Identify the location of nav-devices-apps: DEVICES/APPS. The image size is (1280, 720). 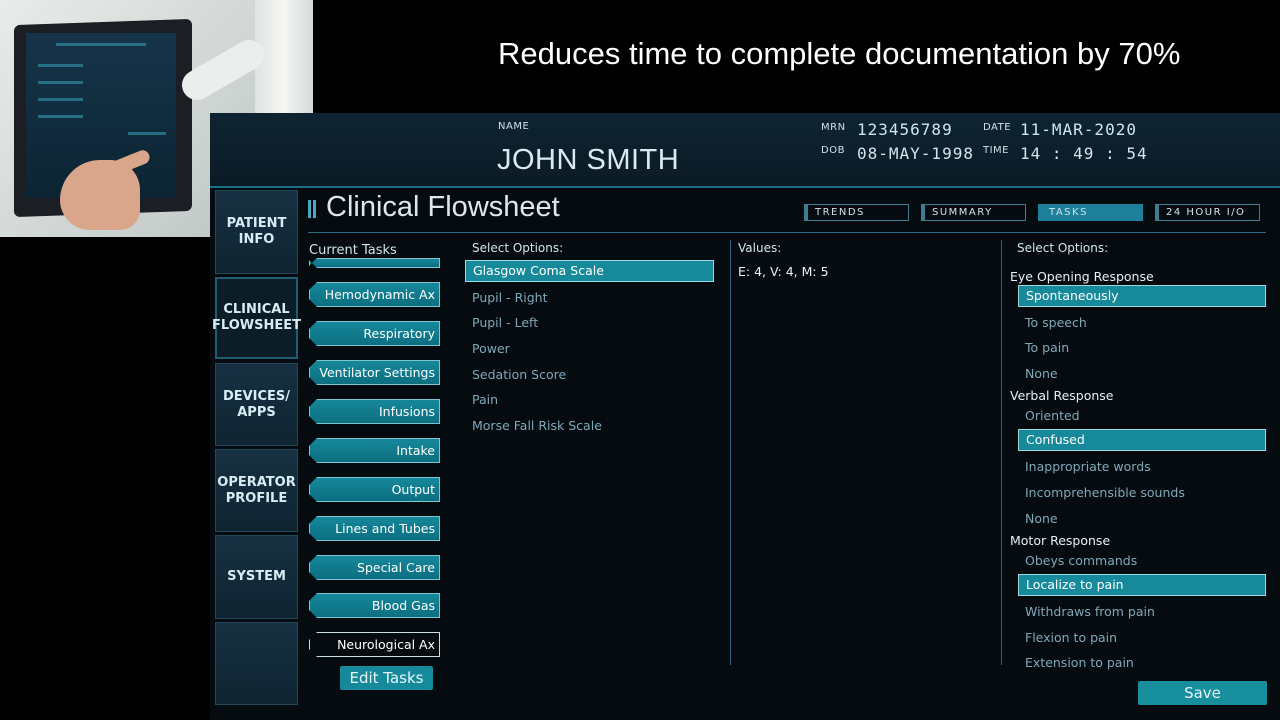
(256, 404).